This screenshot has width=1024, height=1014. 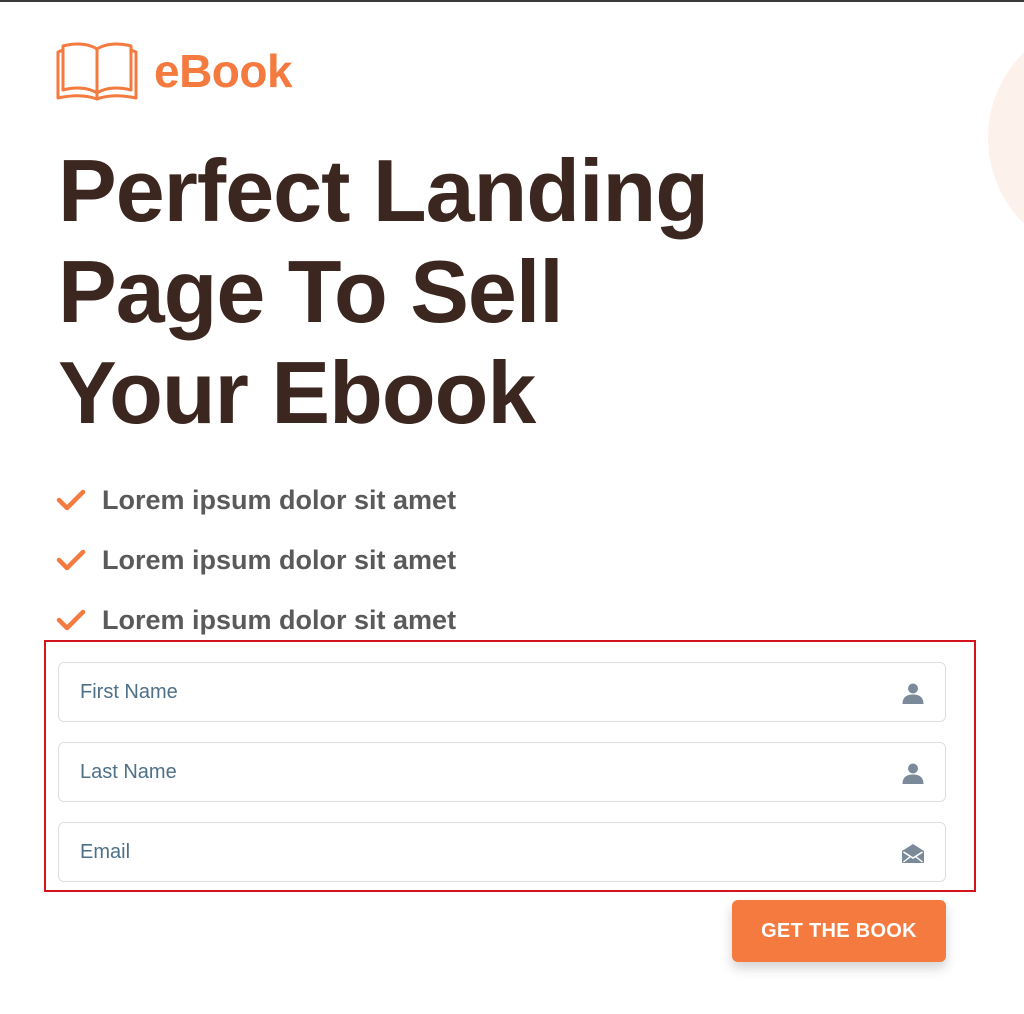 I want to click on brand-name: eBook, so click(x=223, y=71).